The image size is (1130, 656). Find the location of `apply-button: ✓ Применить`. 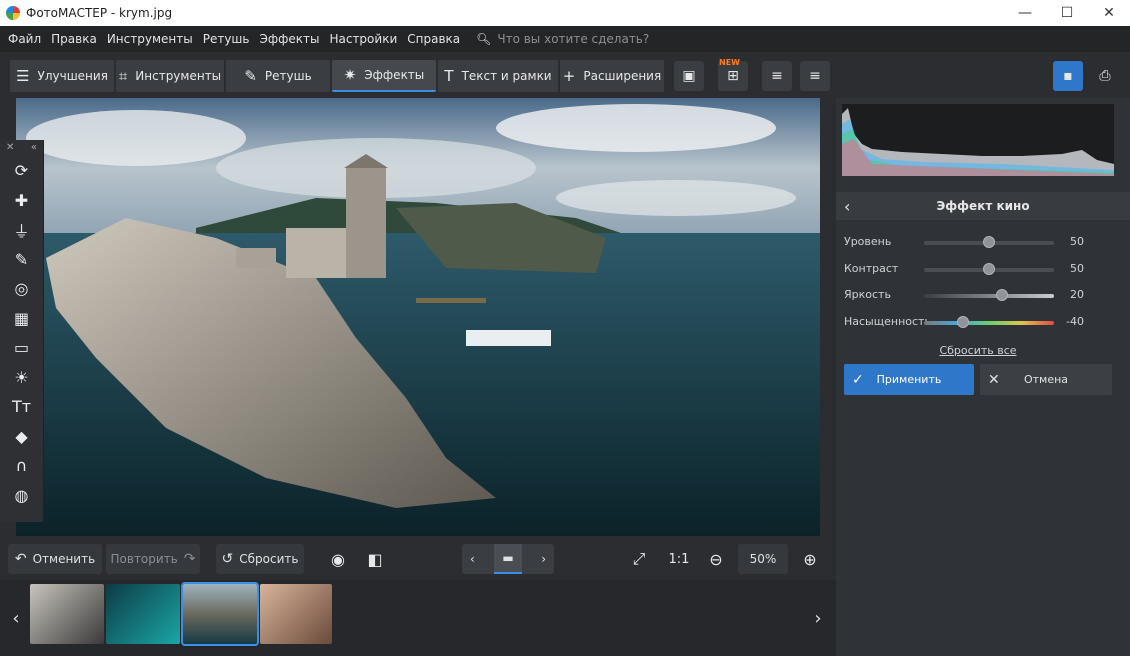

apply-button: ✓ Применить is located at coordinates (909, 379).